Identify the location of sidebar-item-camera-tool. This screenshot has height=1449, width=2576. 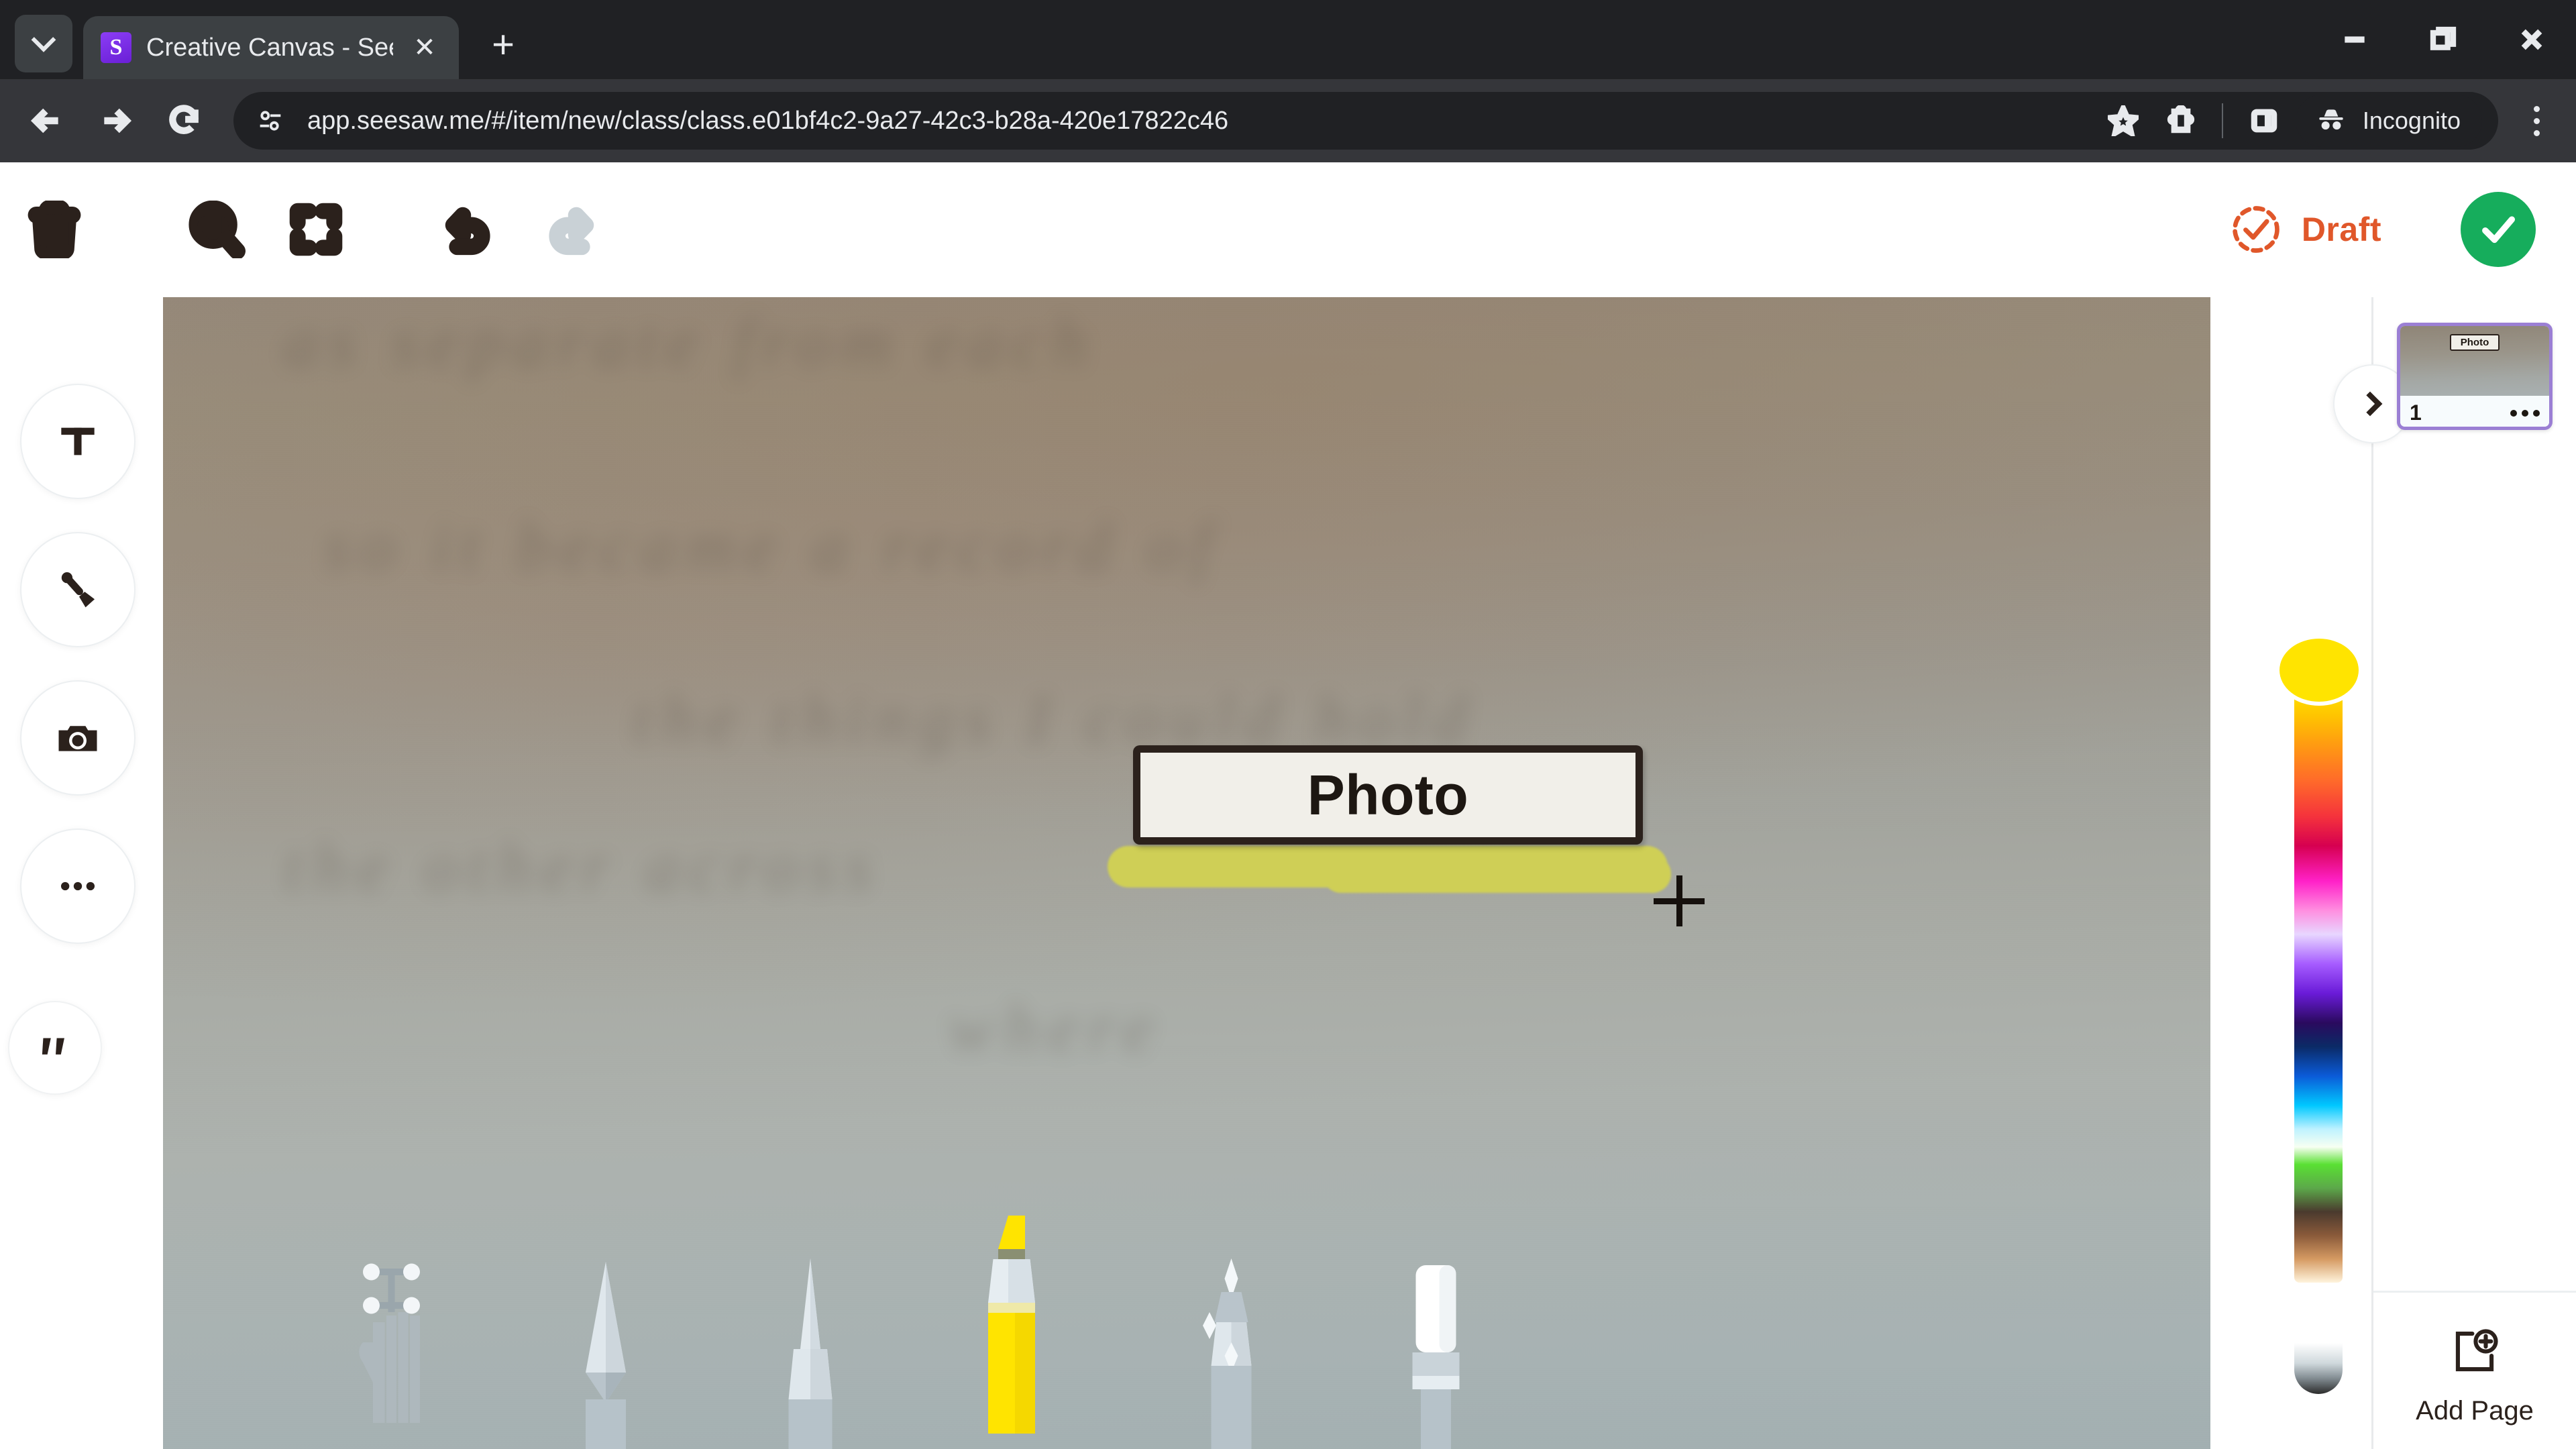
(78, 738).